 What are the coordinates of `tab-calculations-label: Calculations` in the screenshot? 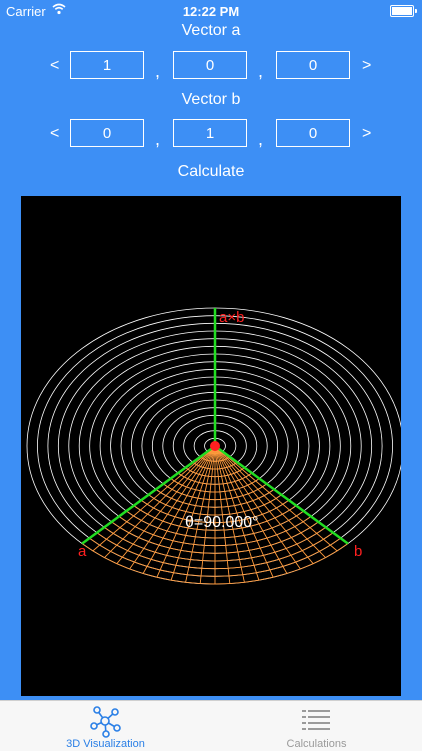 It's located at (316, 744).